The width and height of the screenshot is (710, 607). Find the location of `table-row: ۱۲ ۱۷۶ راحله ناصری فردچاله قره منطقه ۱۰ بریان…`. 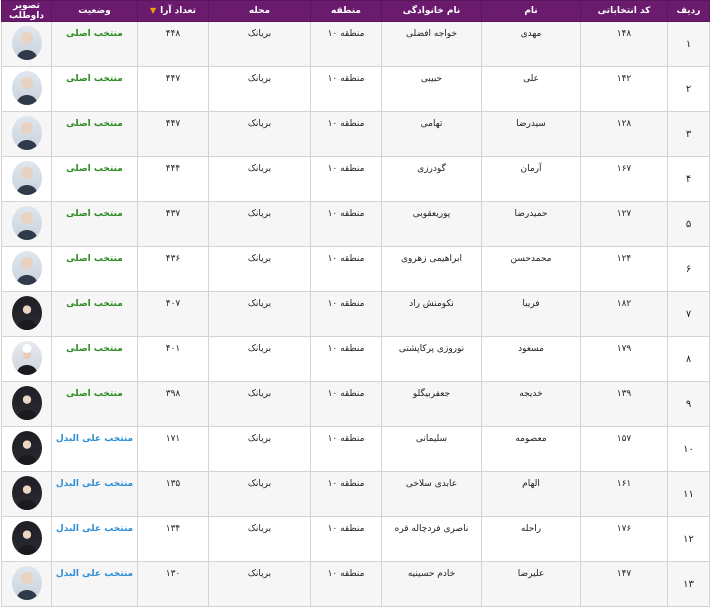

table-row: ۱۲ ۱۷۶ راحله ناصری فردچاله قره منطقه ۱۰ بریان… is located at coordinates (355, 539).